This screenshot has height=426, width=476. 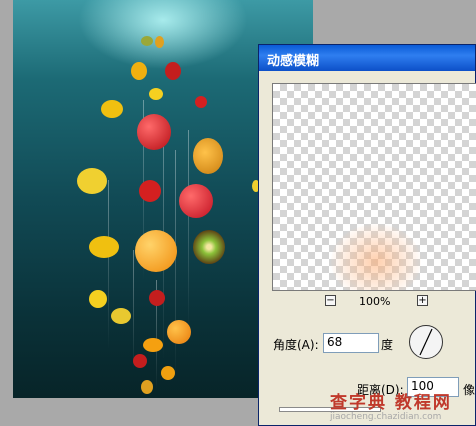 I want to click on zoom-level: 100%, so click(x=375, y=301).